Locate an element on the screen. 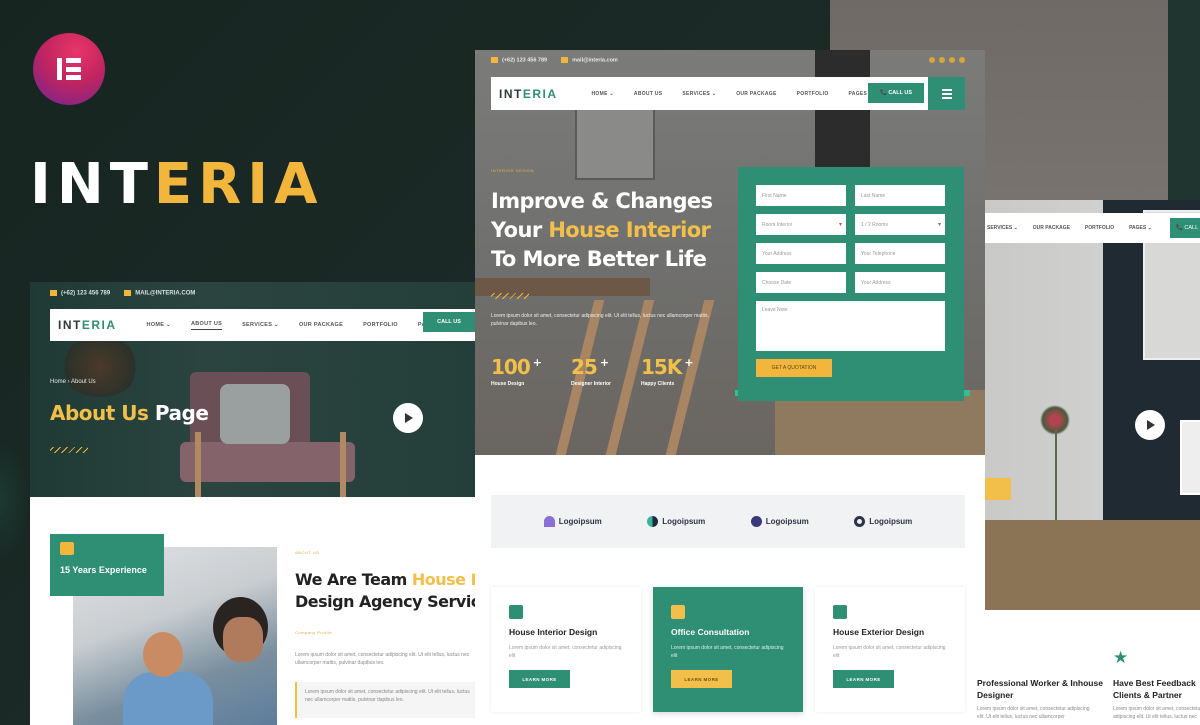  stat-happy-clients: 15K + Happy Clients is located at coordinates (667, 371).